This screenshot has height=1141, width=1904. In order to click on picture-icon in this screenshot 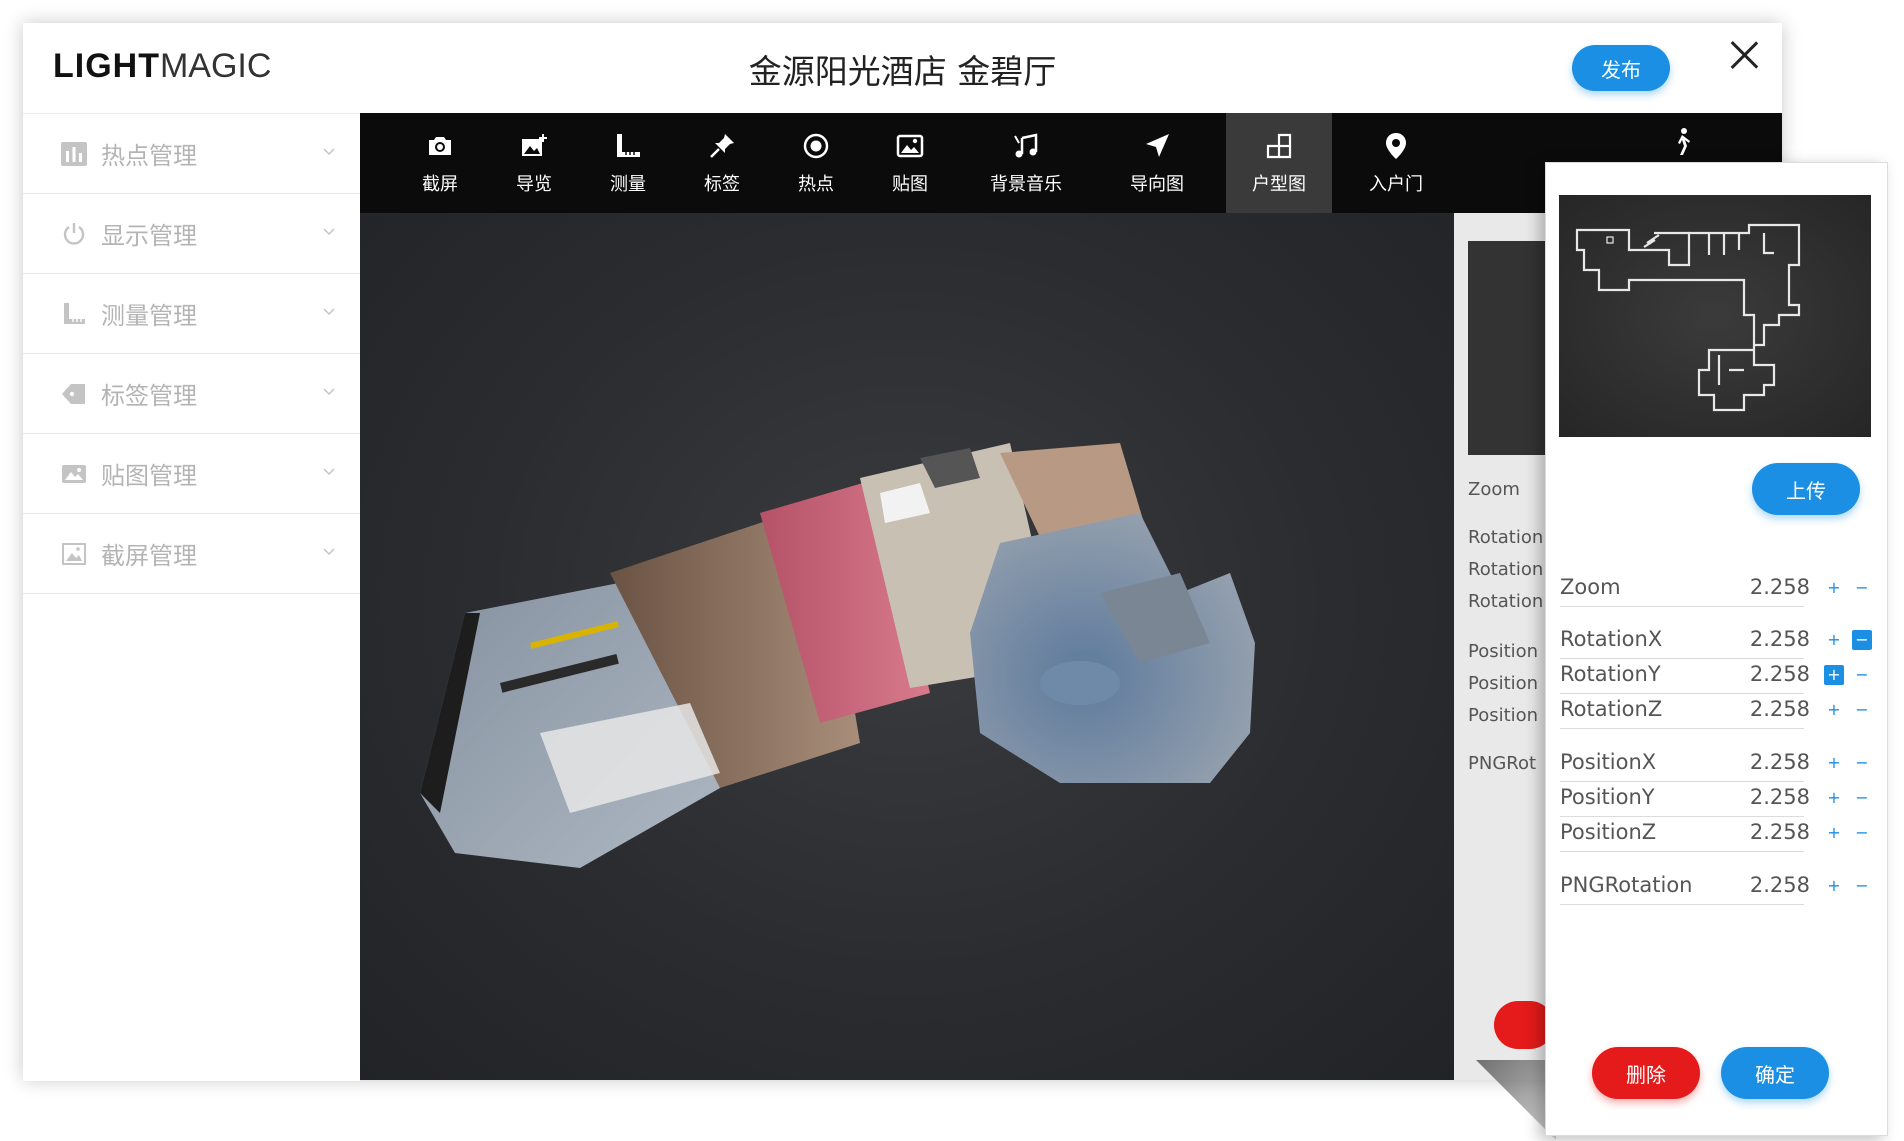, I will do `click(74, 554)`.